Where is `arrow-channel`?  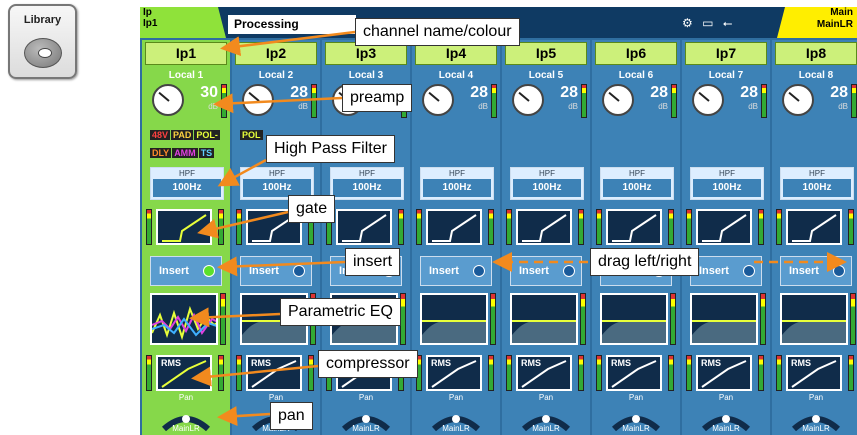
arrow-channel is located at coordinates (288, 43).